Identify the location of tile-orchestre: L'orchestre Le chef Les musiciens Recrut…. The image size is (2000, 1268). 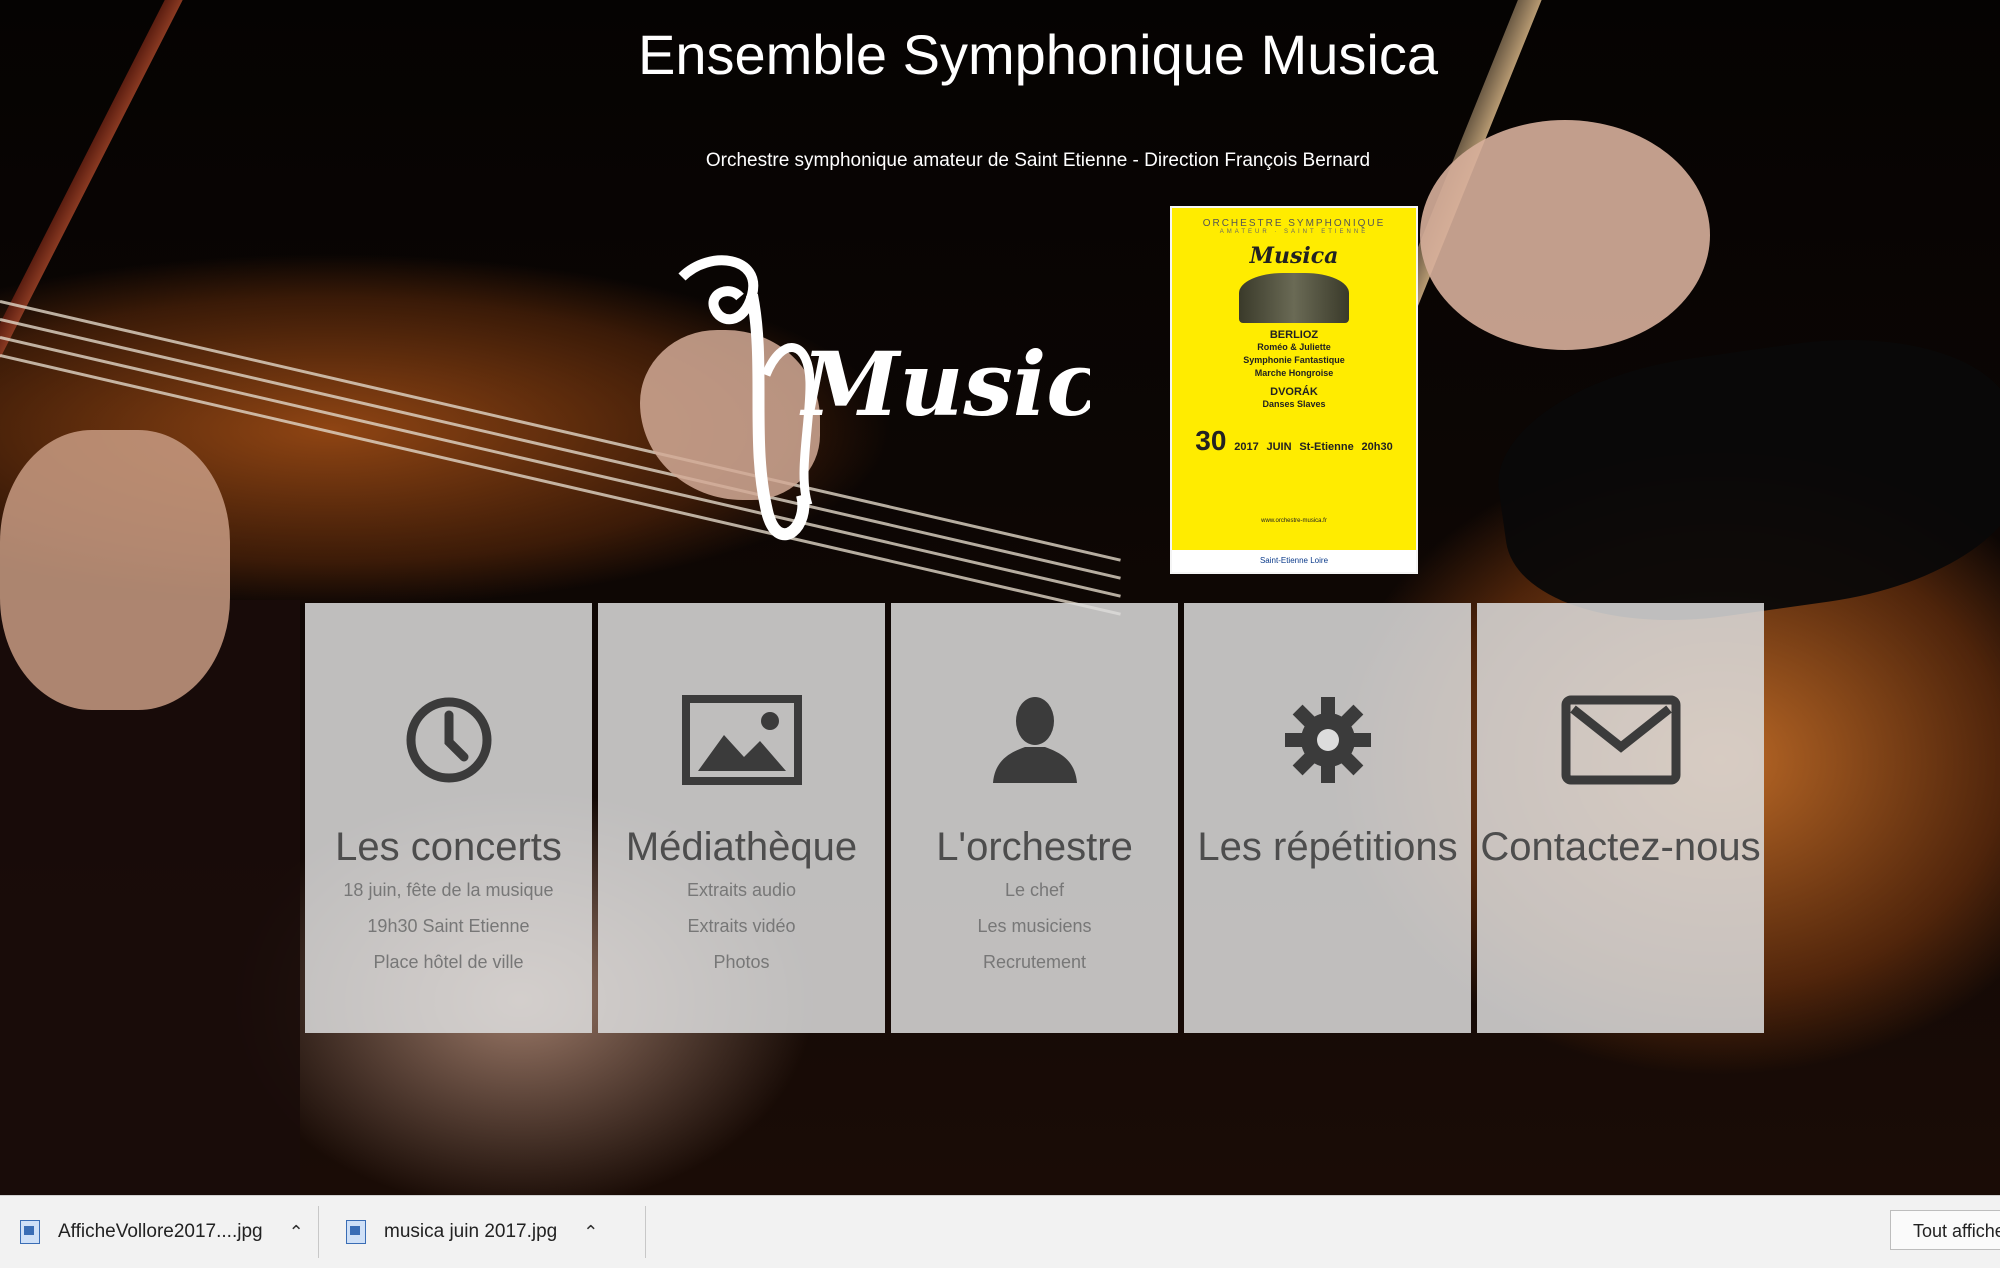
(1034, 818).